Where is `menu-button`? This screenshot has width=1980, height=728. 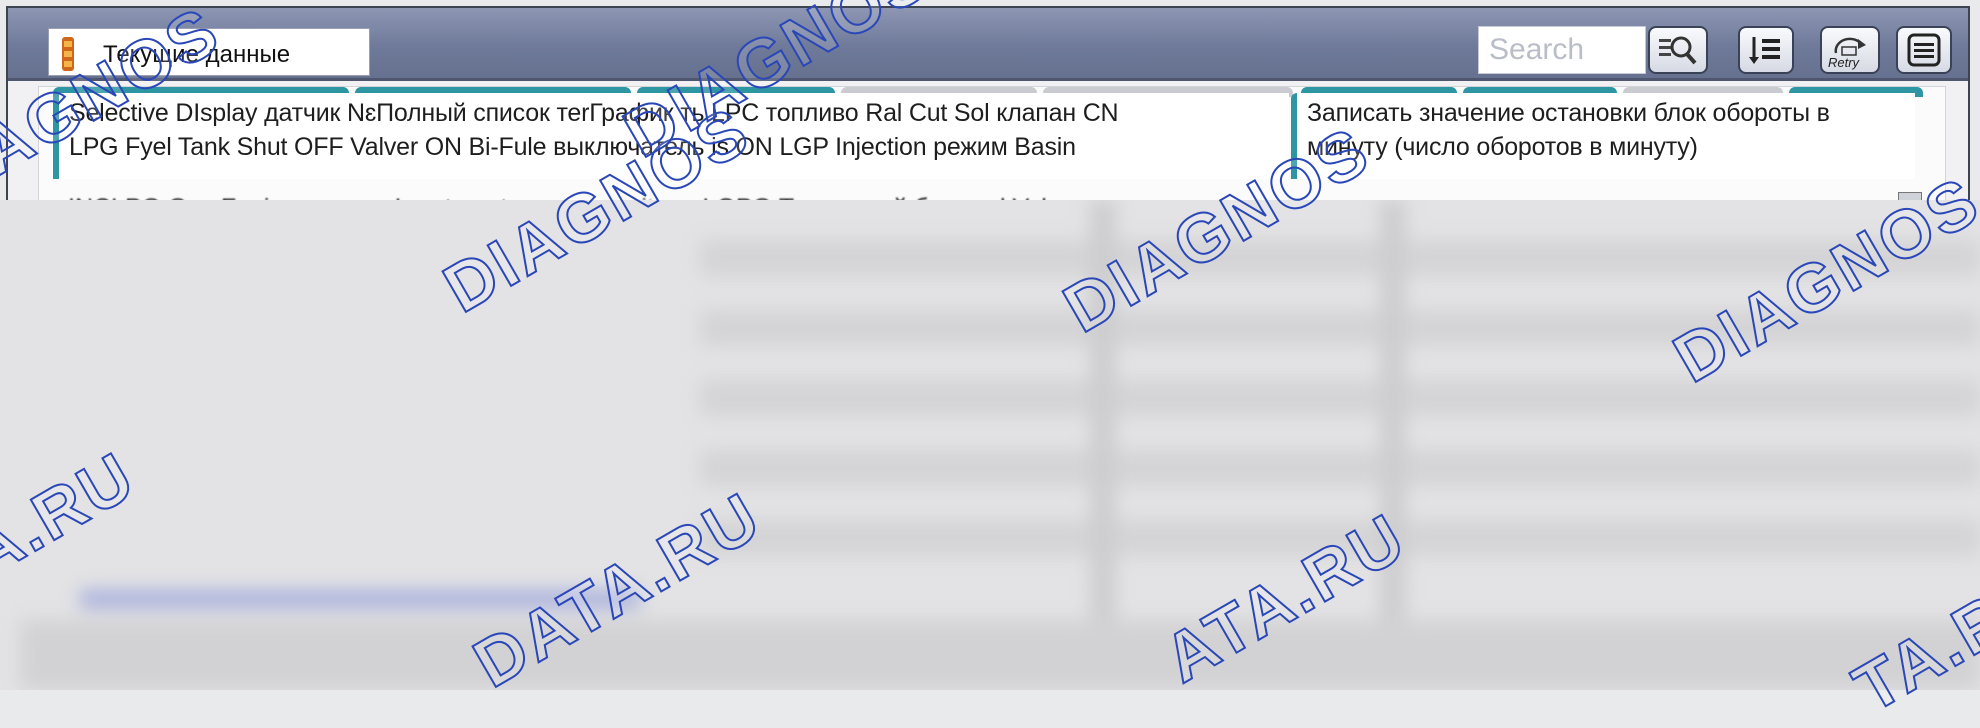
menu-button is located at coordinates (1924, 50).